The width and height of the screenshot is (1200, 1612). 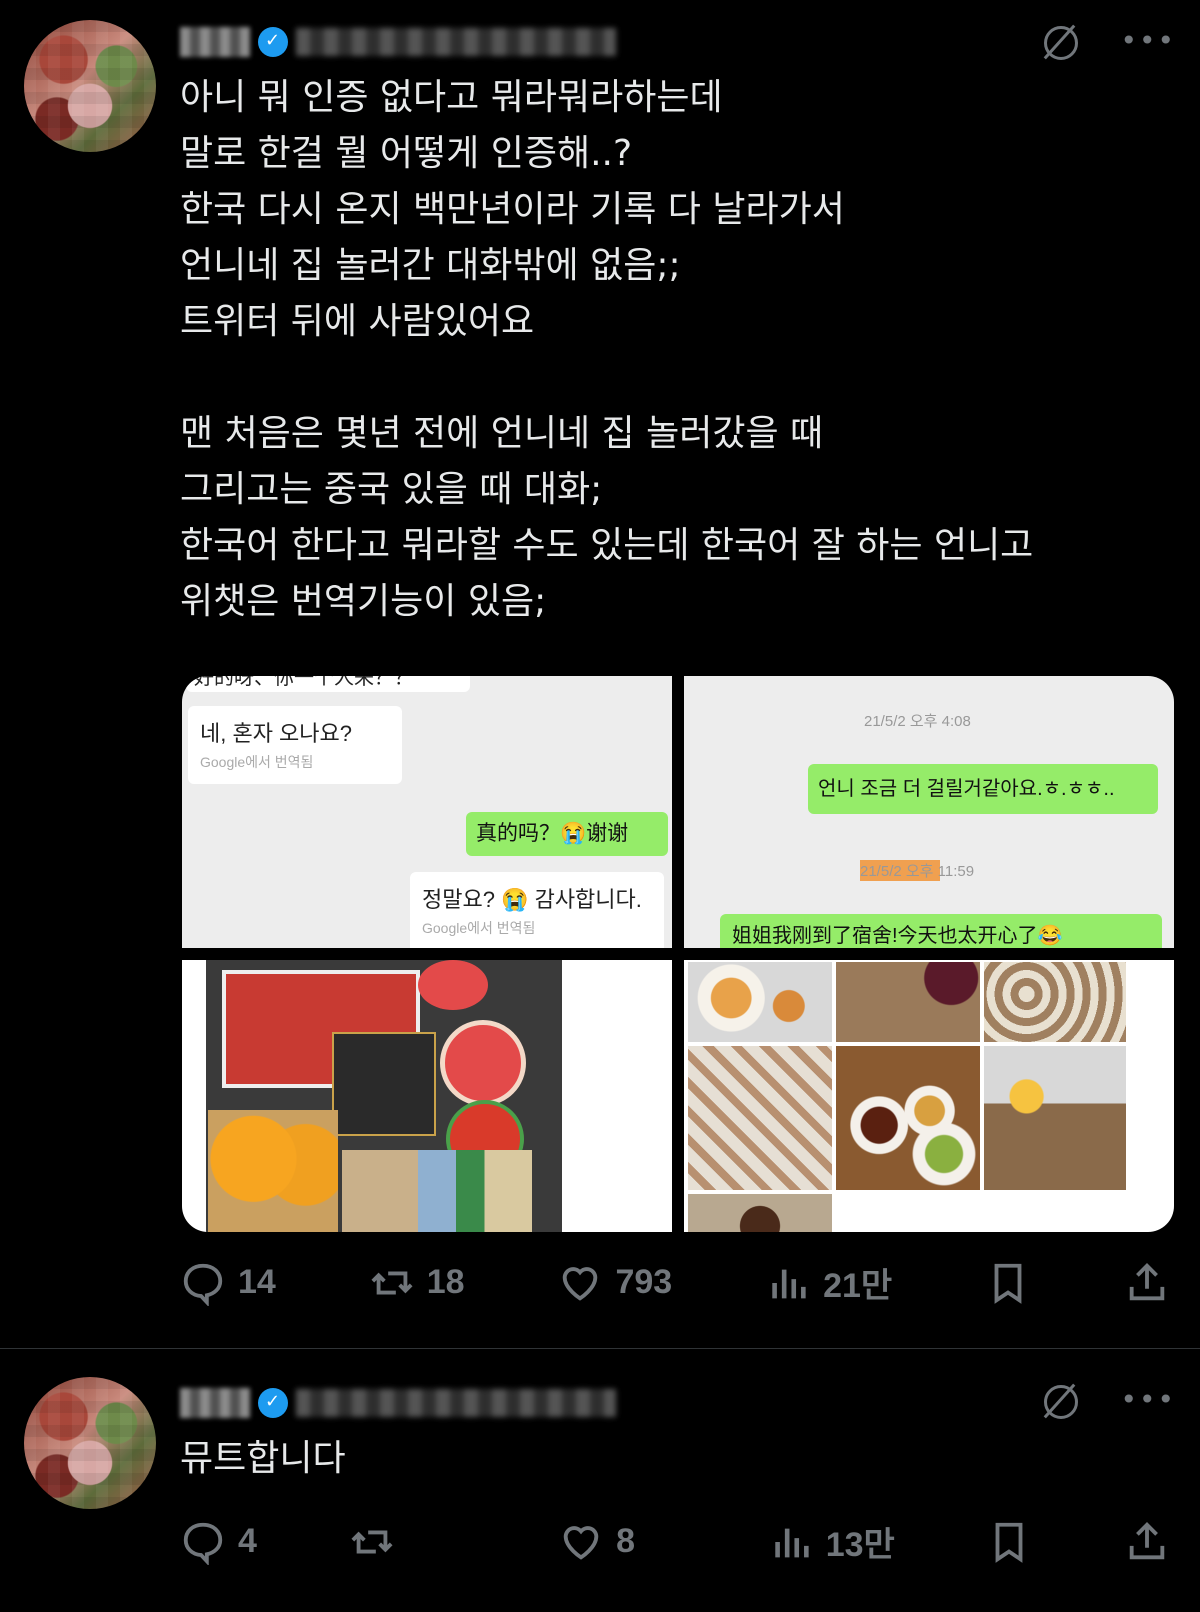 I want to click on chat-bubble: 네, 혼자 오나요? Google에서 번역됨, so click(x=295, y=745).